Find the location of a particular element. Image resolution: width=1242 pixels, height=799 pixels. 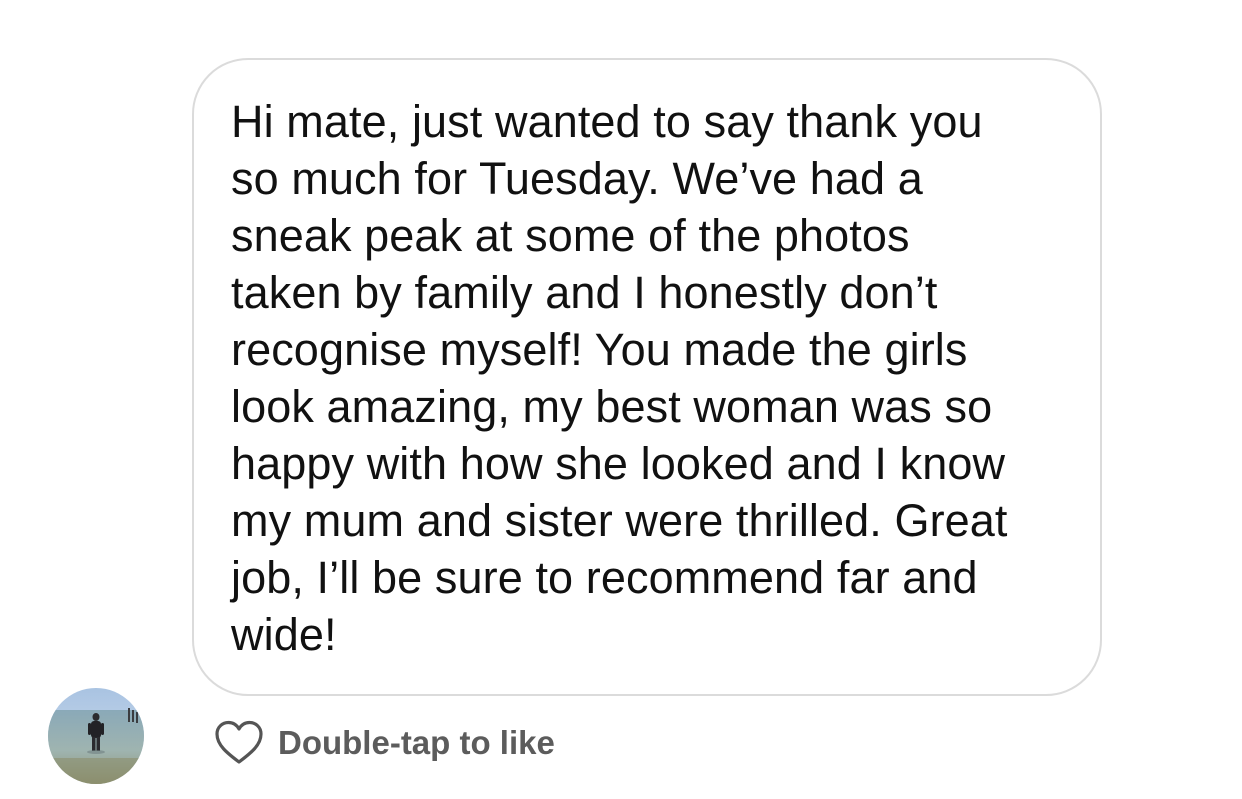

message-line: wide! is located at coordinates (284, 634).